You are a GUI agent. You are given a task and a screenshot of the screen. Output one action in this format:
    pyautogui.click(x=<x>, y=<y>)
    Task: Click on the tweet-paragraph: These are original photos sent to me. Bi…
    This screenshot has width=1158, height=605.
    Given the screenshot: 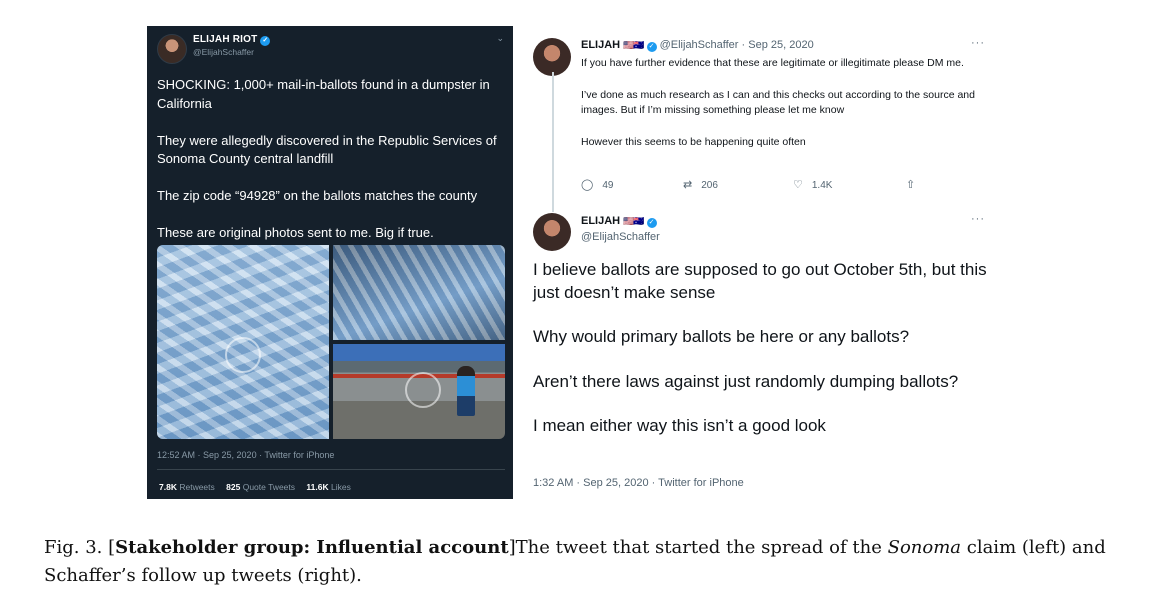 What is the action you would take?
    pyautogui.click(x=295, y=232)
    